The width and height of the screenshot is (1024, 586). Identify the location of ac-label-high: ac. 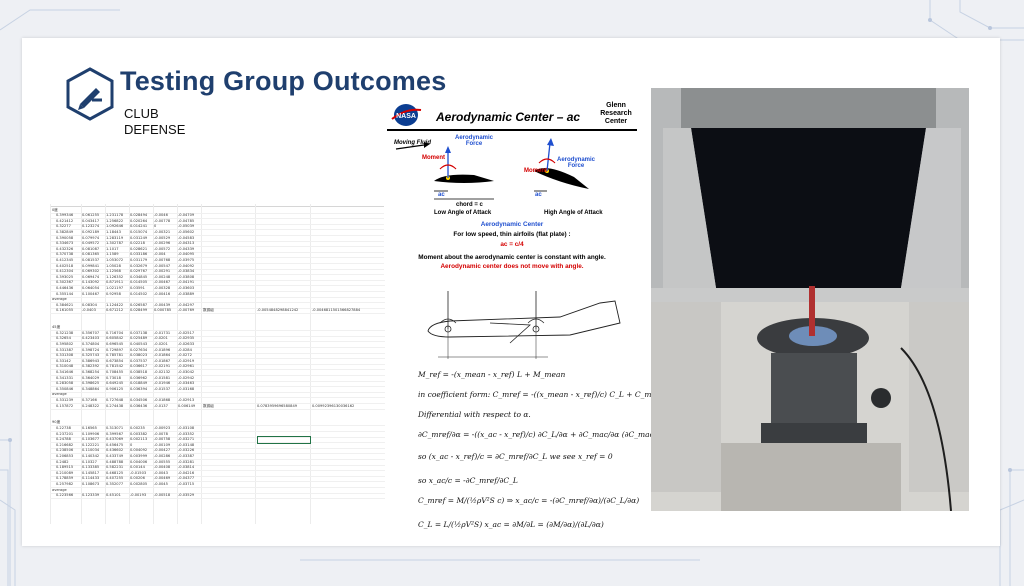
(538, 195).